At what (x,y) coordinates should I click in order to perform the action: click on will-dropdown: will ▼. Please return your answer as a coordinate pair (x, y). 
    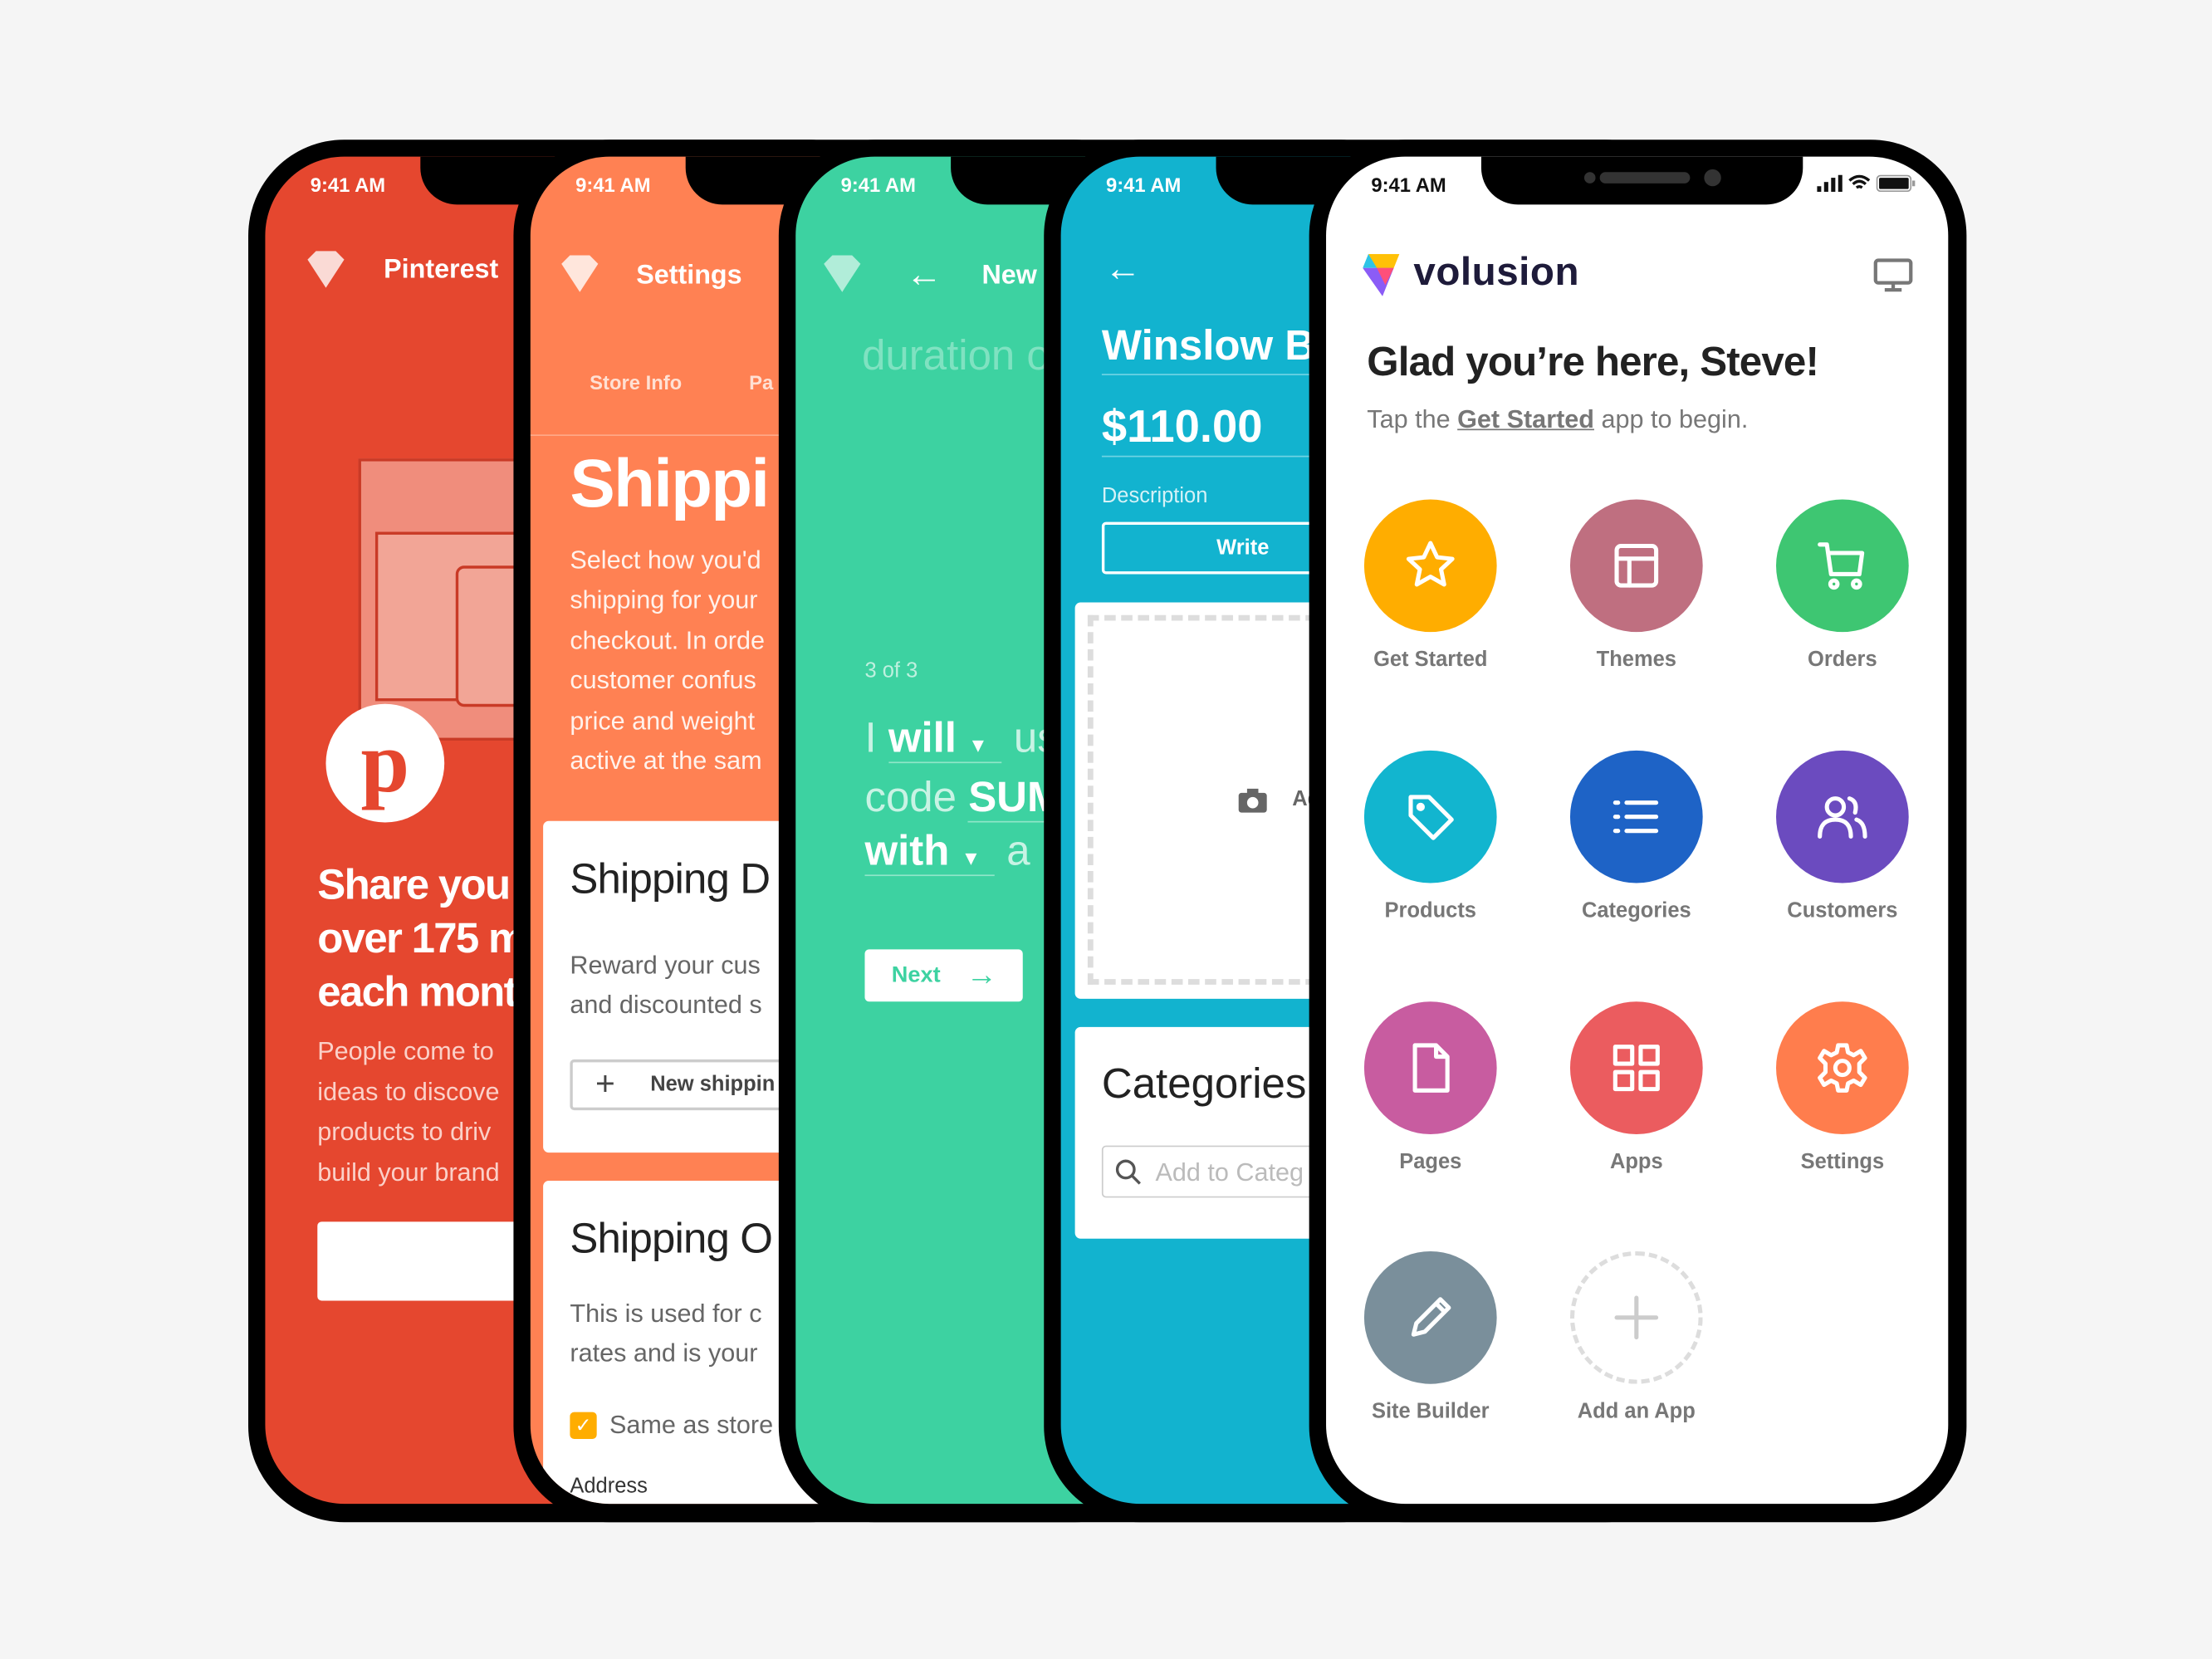
    Looking at the image, I should click on (945, 739).